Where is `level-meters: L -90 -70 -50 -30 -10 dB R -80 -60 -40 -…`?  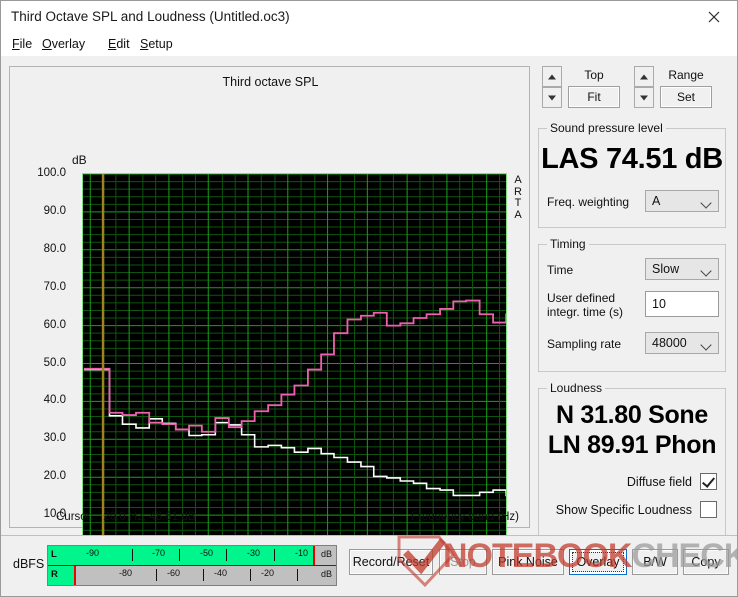
level-meters: L -90 -70 -50 -30 -10 dB R -80 -60 -40 -… is located at coordinates (192, 565).